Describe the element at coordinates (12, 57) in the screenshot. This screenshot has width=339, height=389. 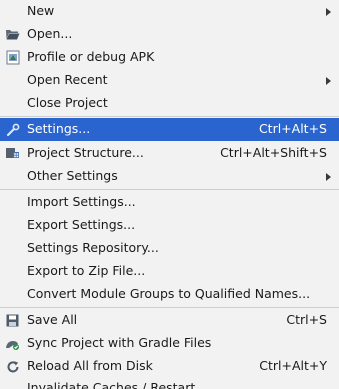
I see `apk-icon` at that location.